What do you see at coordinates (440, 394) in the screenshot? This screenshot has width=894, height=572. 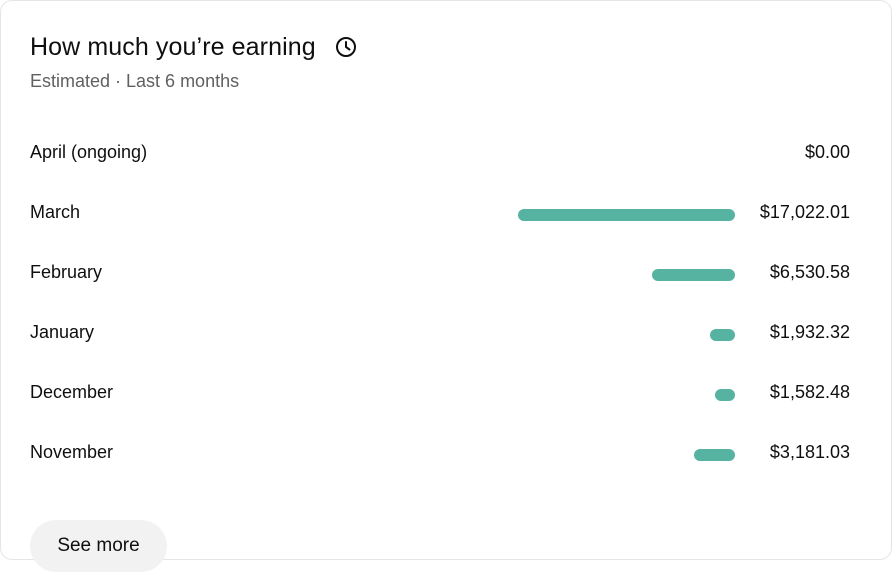 I see `earnings-row: December $1,582.48` at bounding box center [440, 394].